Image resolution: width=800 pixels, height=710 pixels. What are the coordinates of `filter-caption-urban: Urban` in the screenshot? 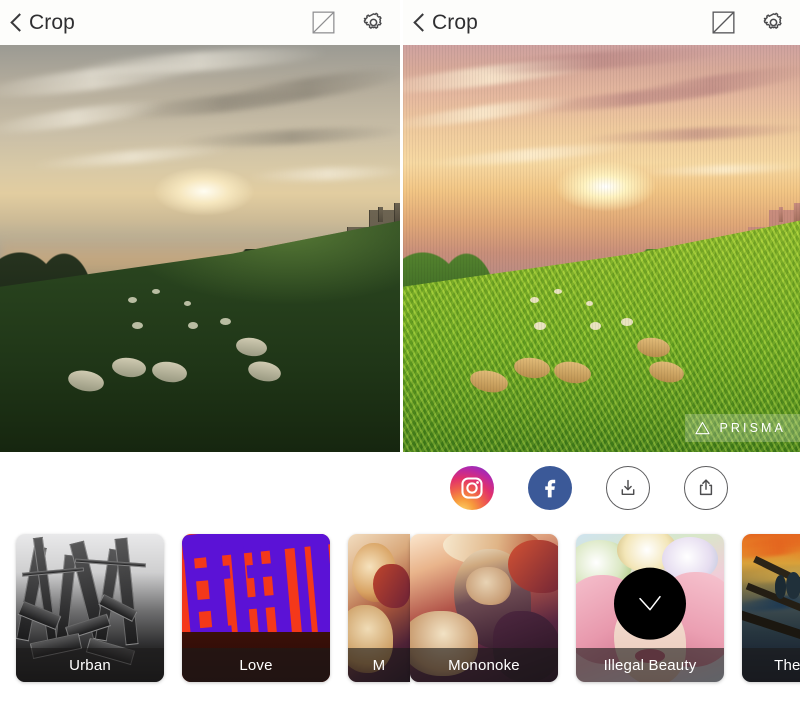 It's located at (90, 665).